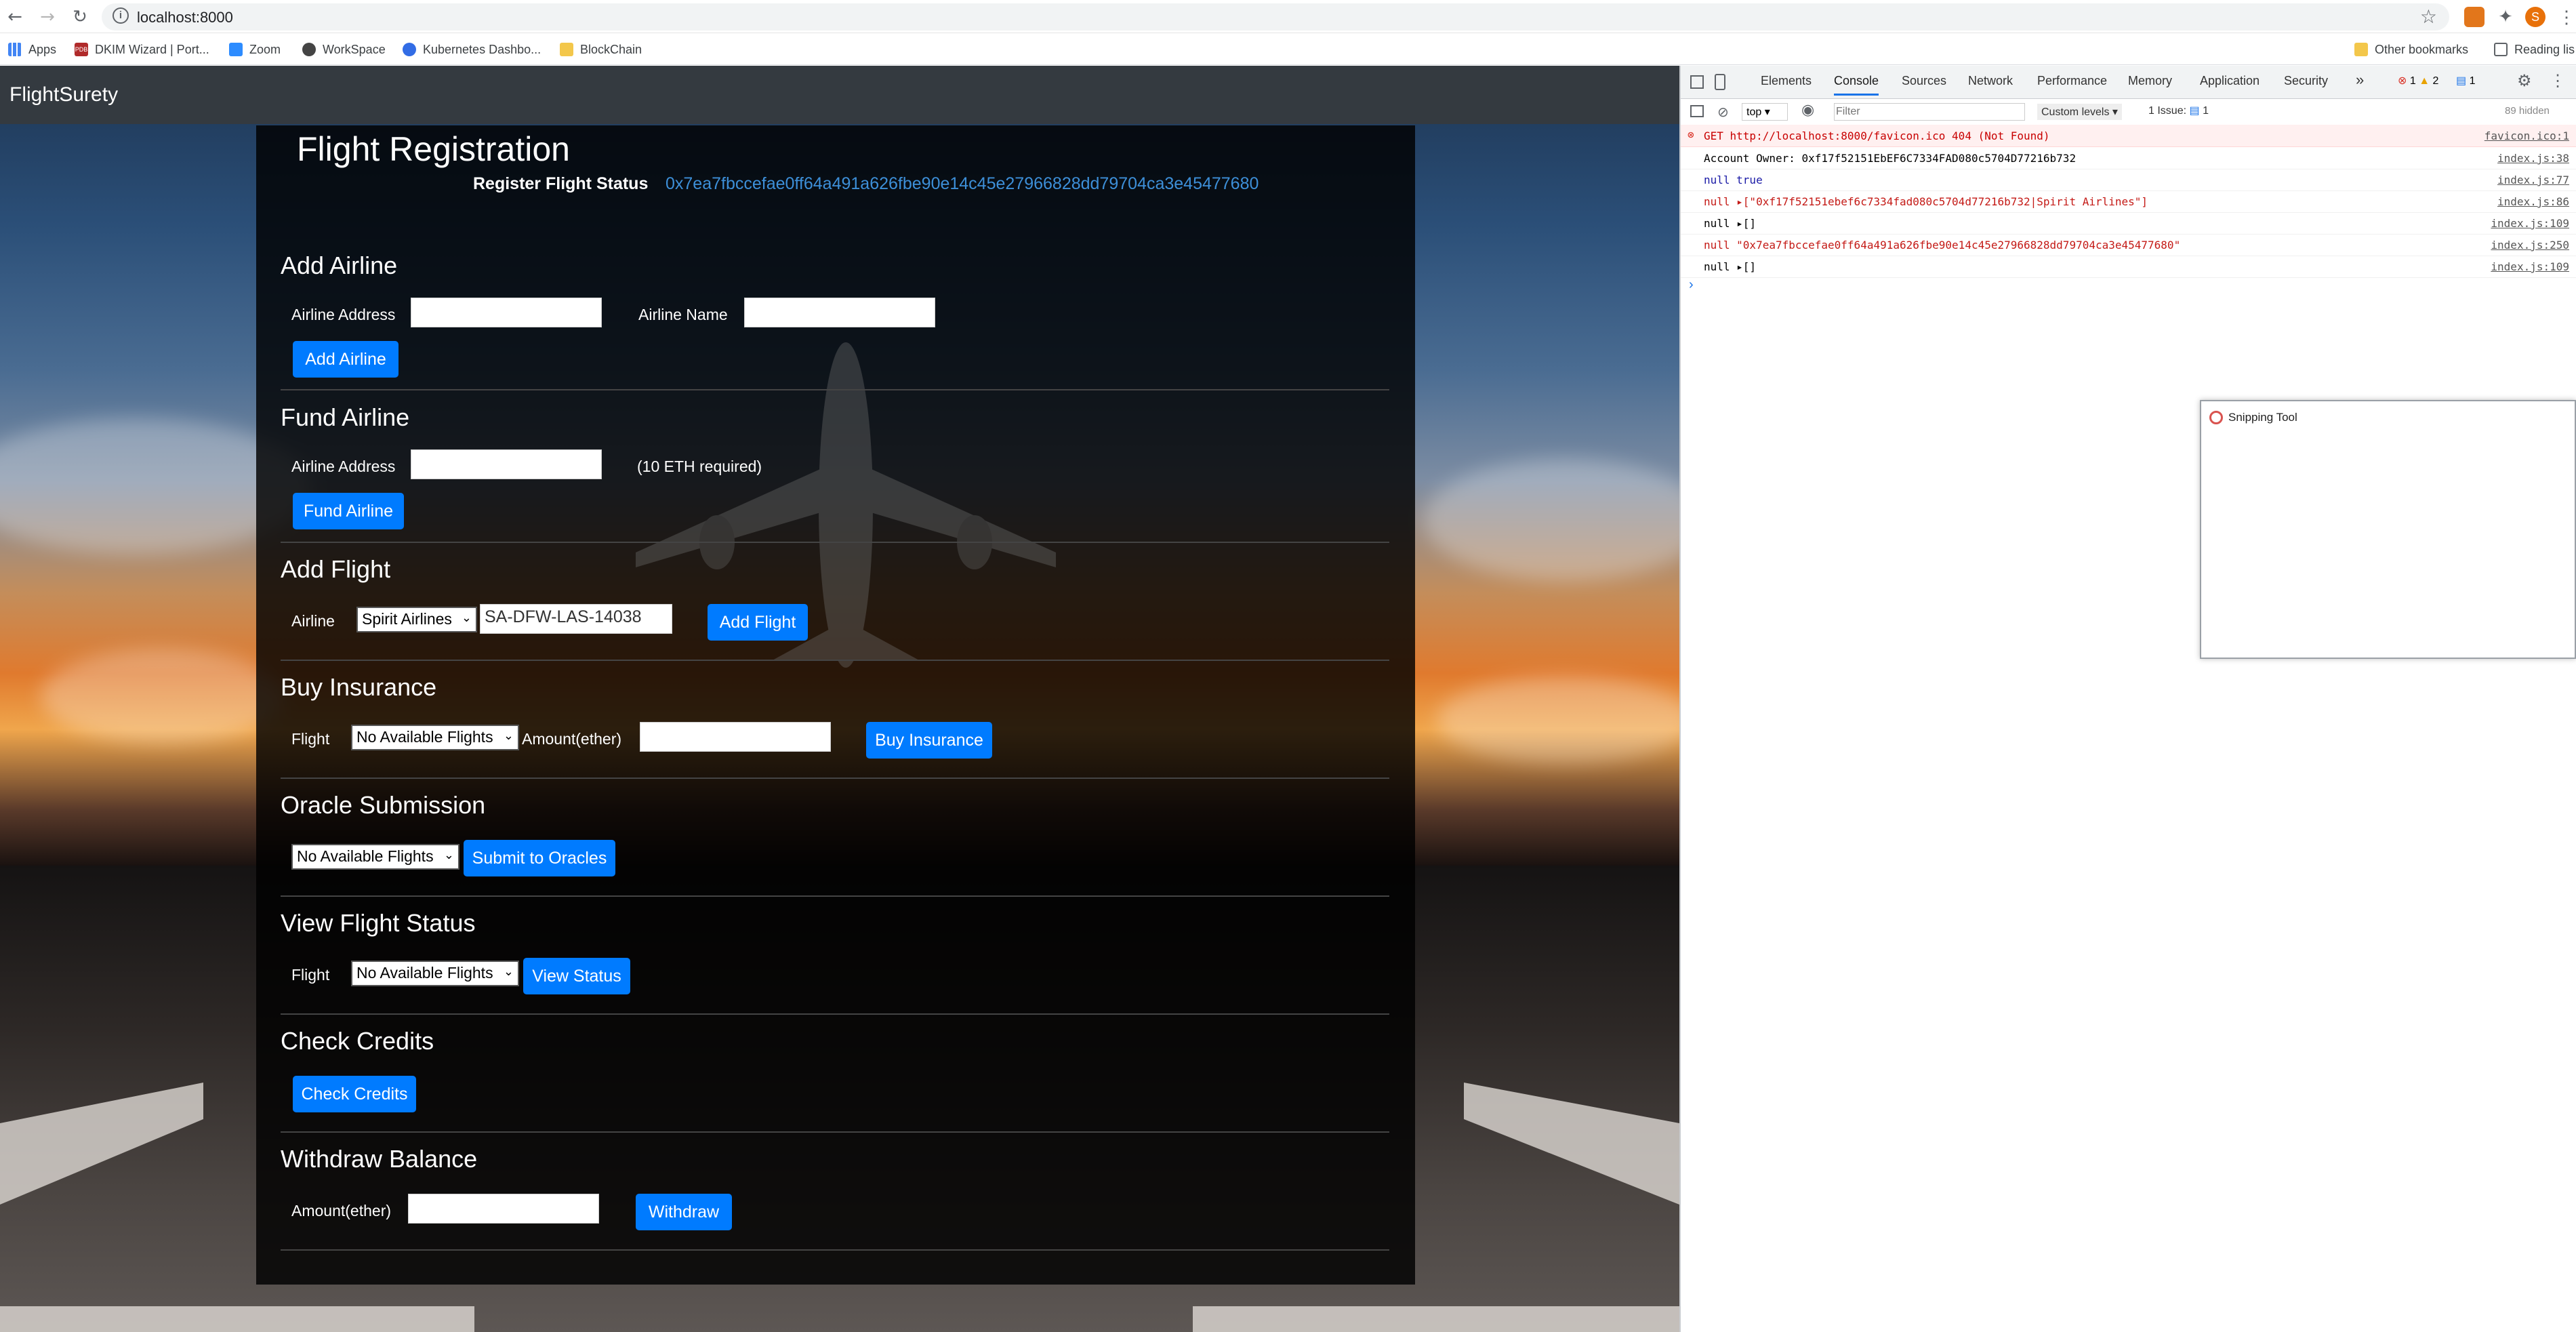 Image resolution: width=2576 pixels, height=1332 pixels. I want to click on flight-number-input: SA-DFW-LAS-14038, so click(576, 619).